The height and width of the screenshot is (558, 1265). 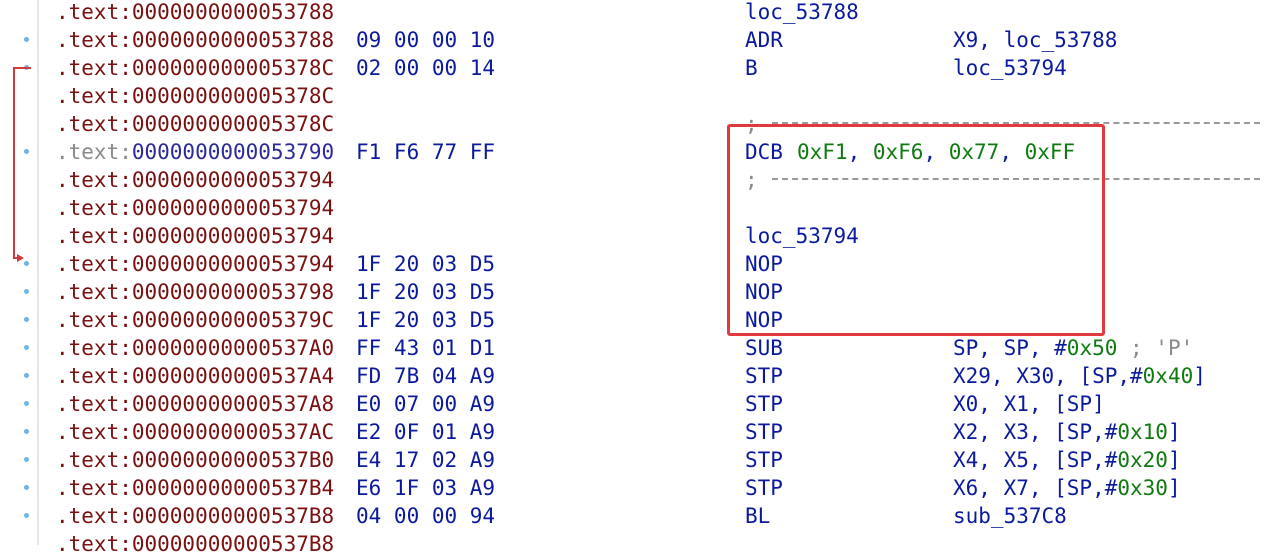 What do you see at coordinates (94, 152) in the screenshot?
I see `address-segment: .text:` at bounding box center [94, 152].